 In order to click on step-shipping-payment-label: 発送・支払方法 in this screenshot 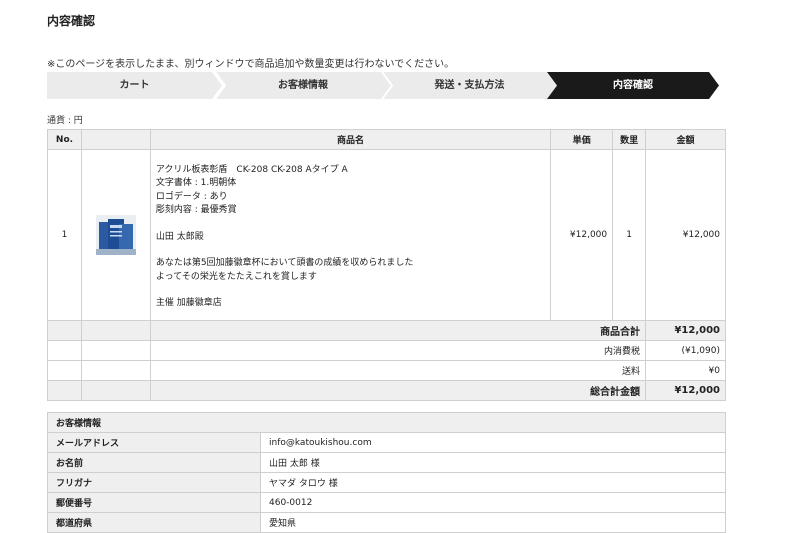, I will do `click(469, 85)`.